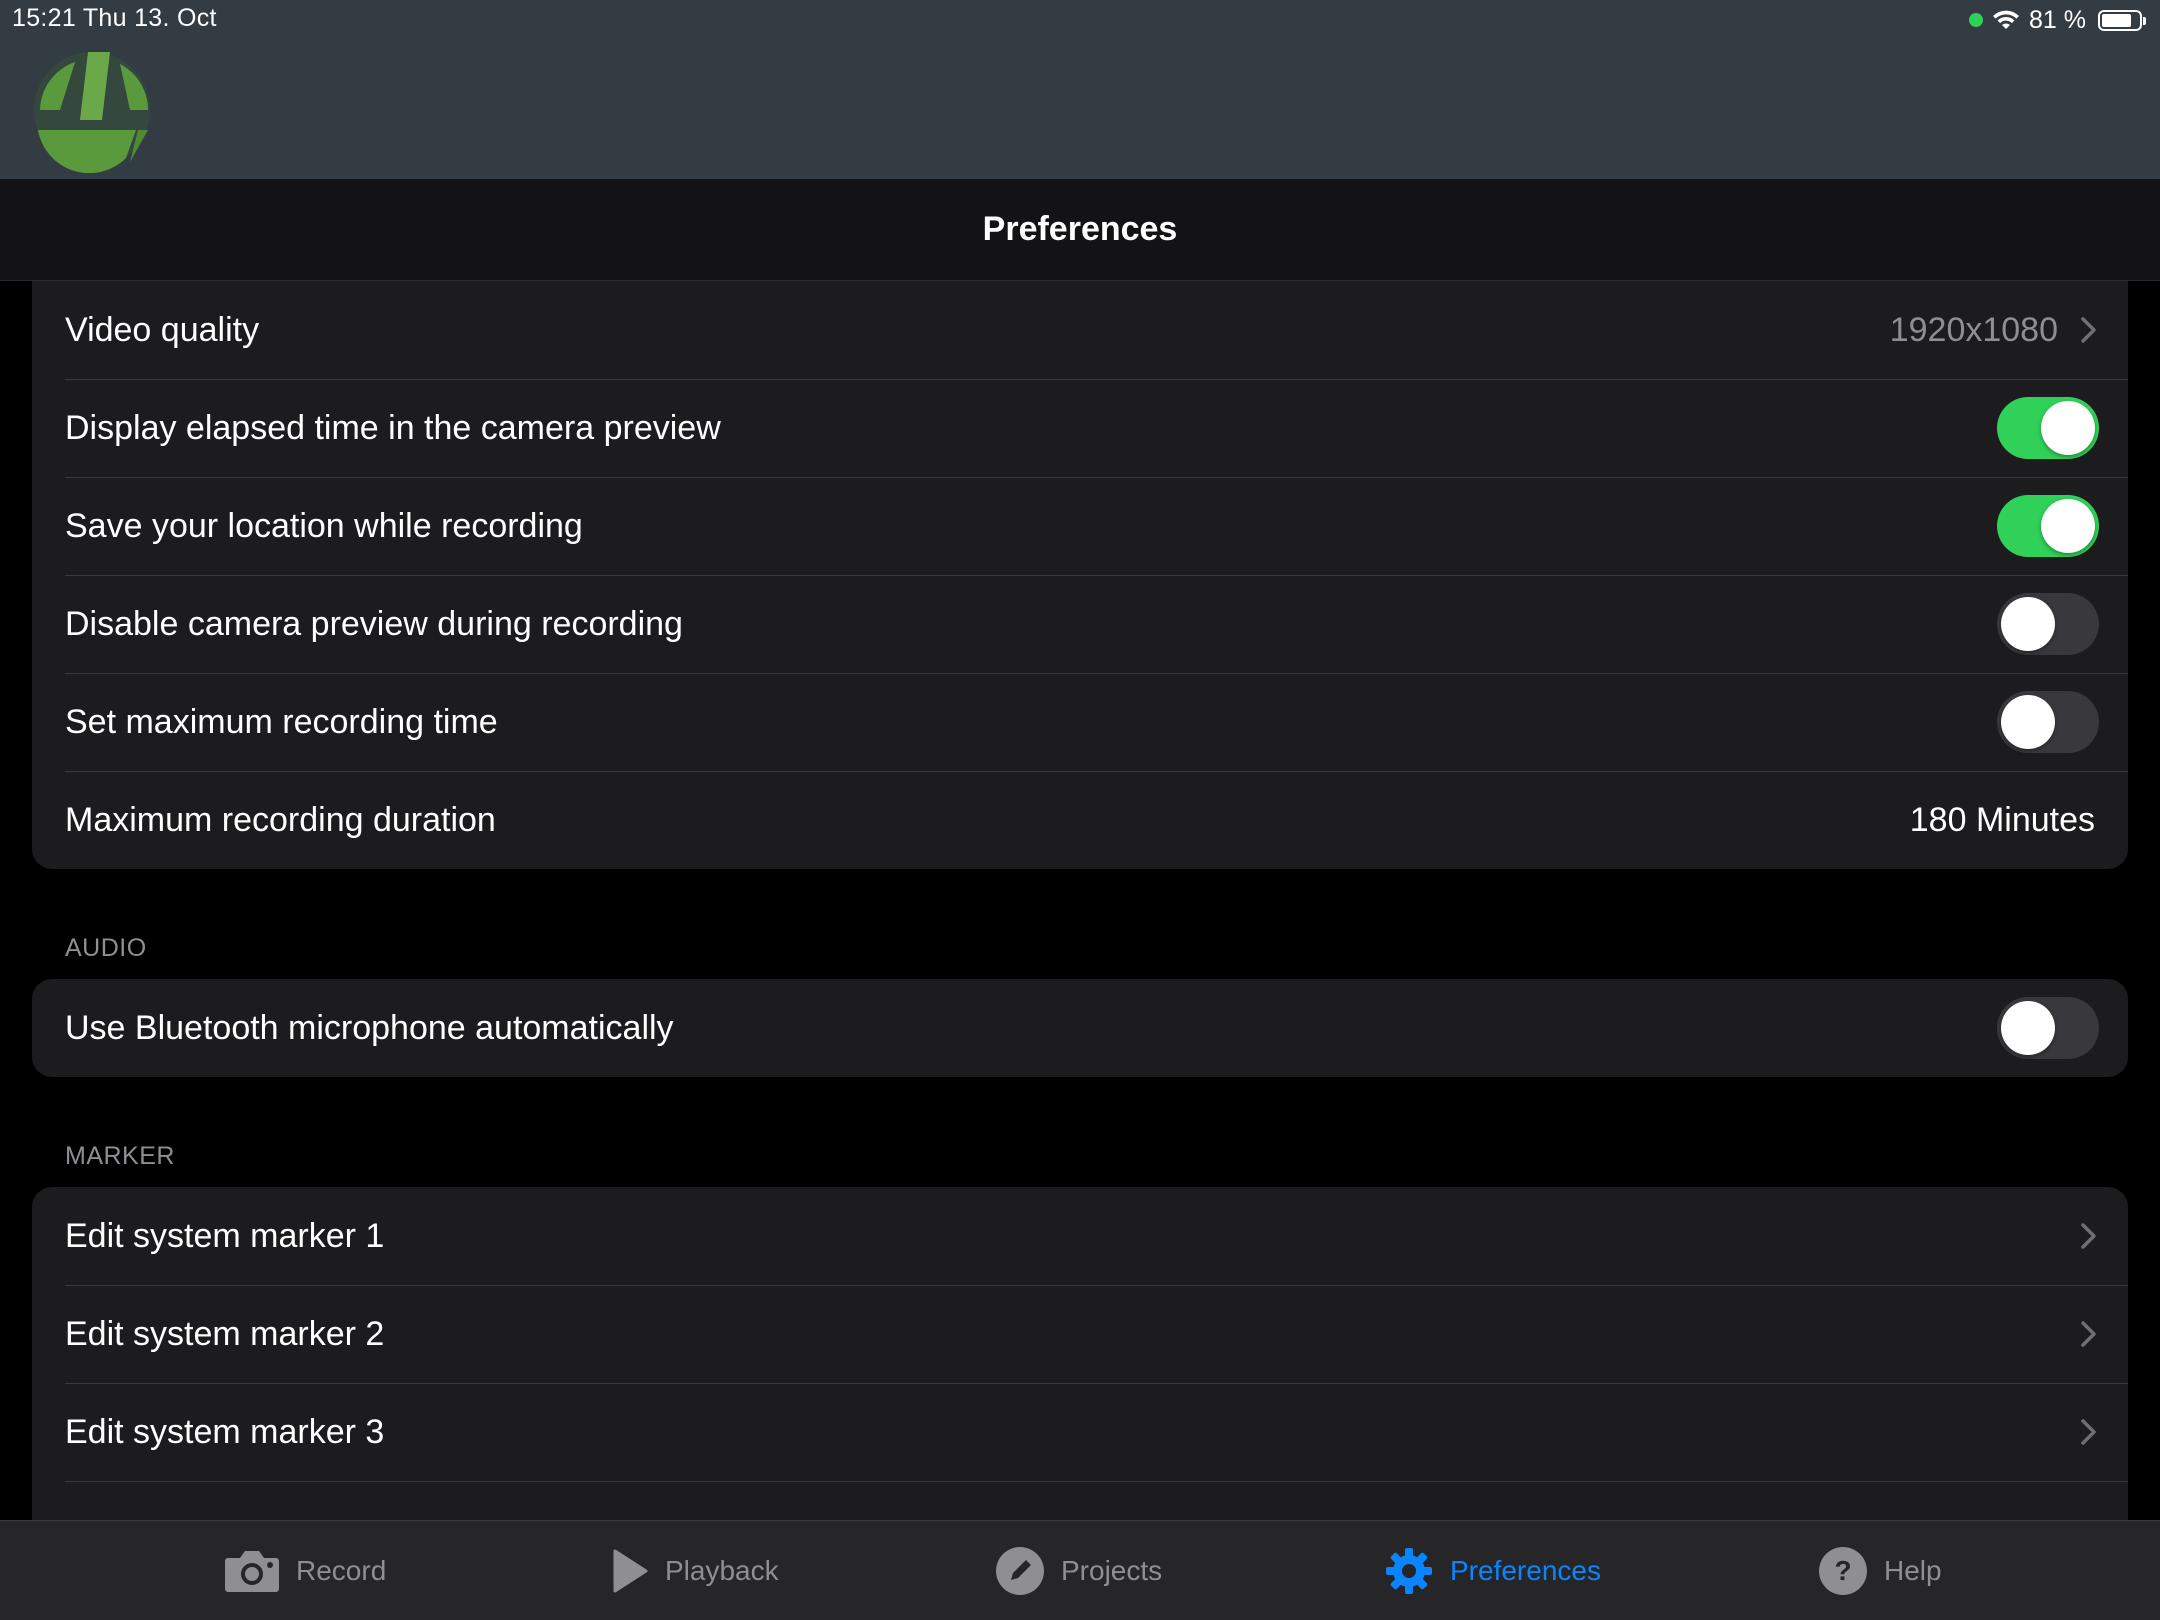 This screenshot has width=2160, height=1620. What do you see at coordinates (225, 1235) in the screenshot?
I see `edit-marker-1-label: Edit system marker 1` at bounding box center [225, 1235].